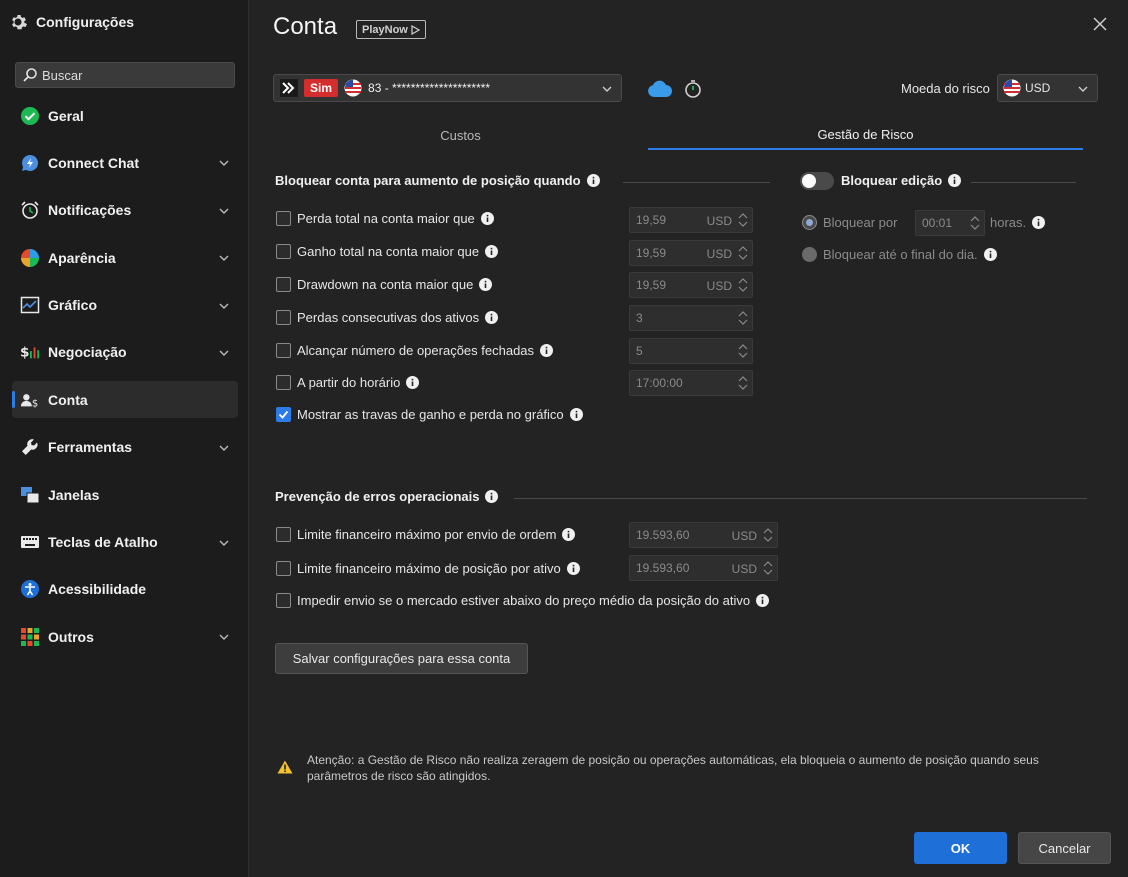 The height and width of the screenshot is (877, 1128). I want to click on section-divider, so click(696, 182).